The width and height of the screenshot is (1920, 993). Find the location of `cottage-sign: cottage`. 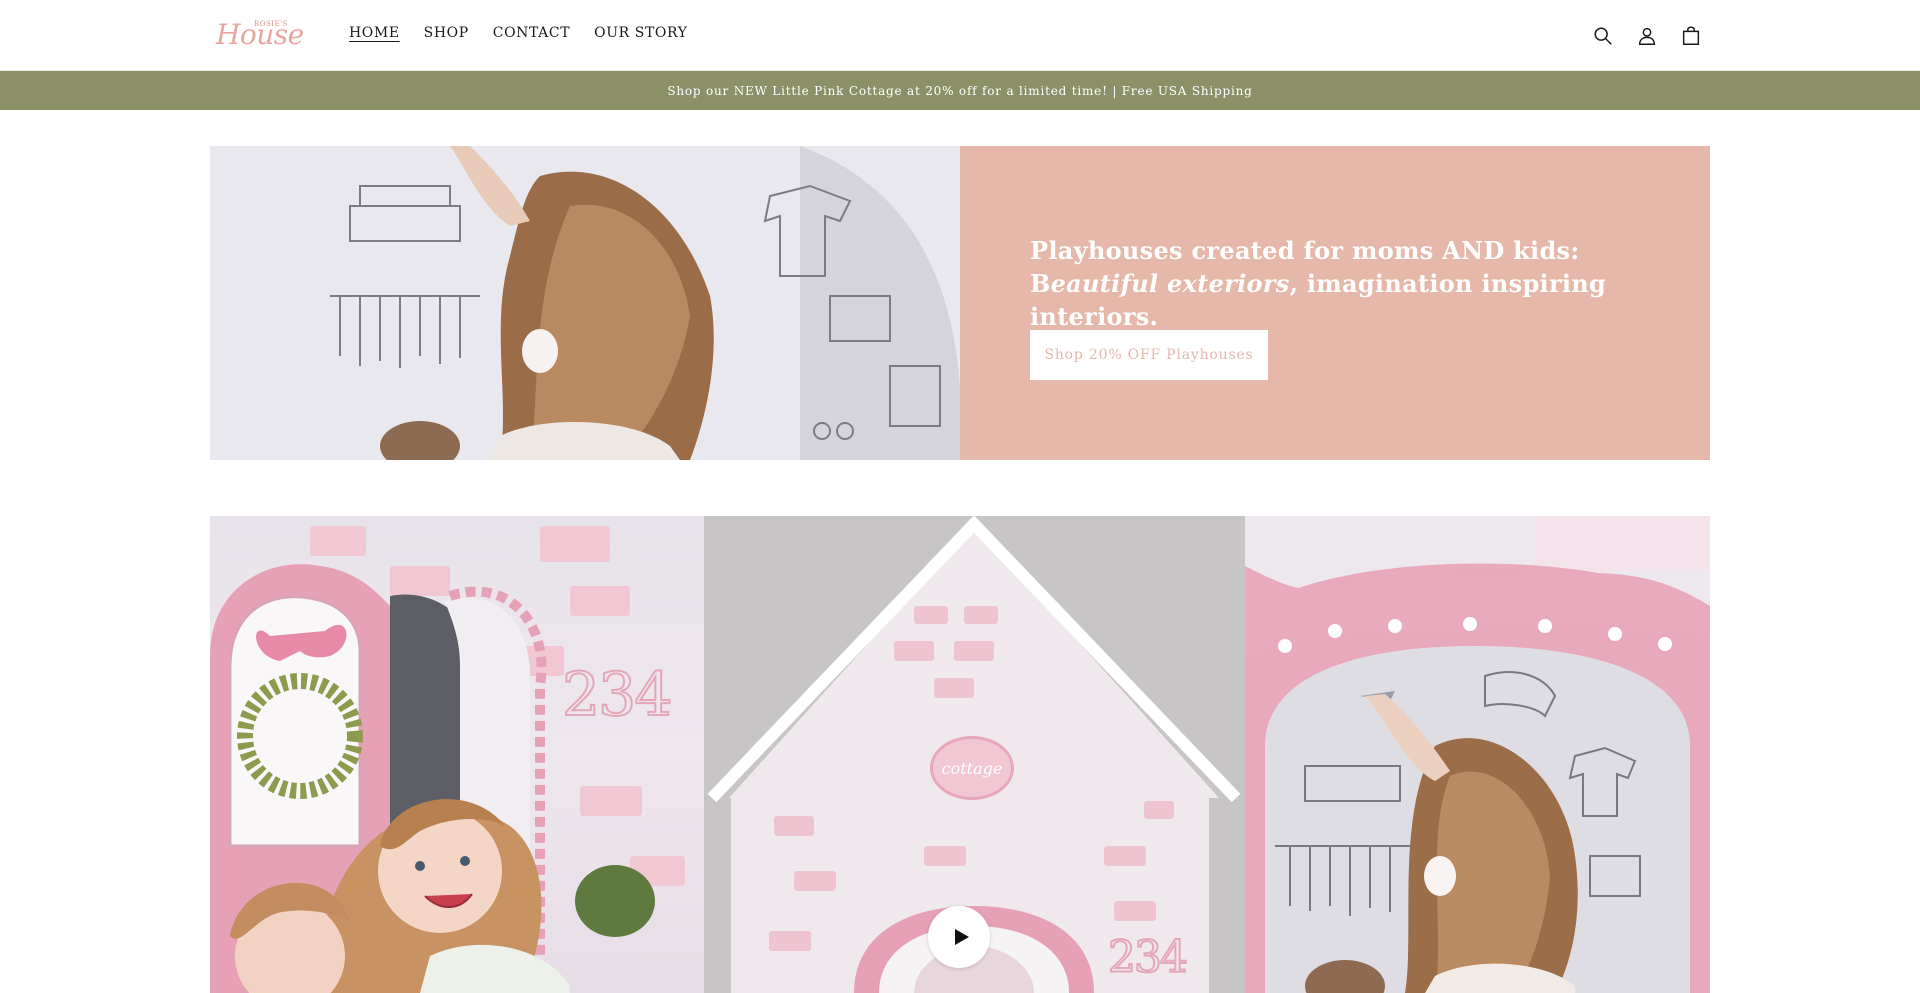

cottage-sign: cottage is located at coordinates (972, 768).